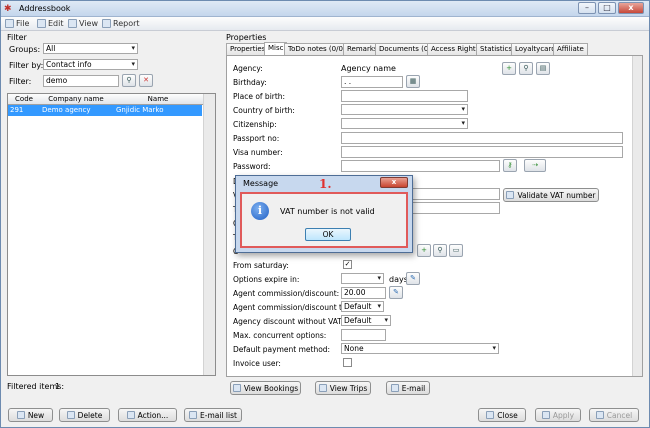 The image size is (650, 428). I want to click on filter-section-title: Filter, so click(17, 37).